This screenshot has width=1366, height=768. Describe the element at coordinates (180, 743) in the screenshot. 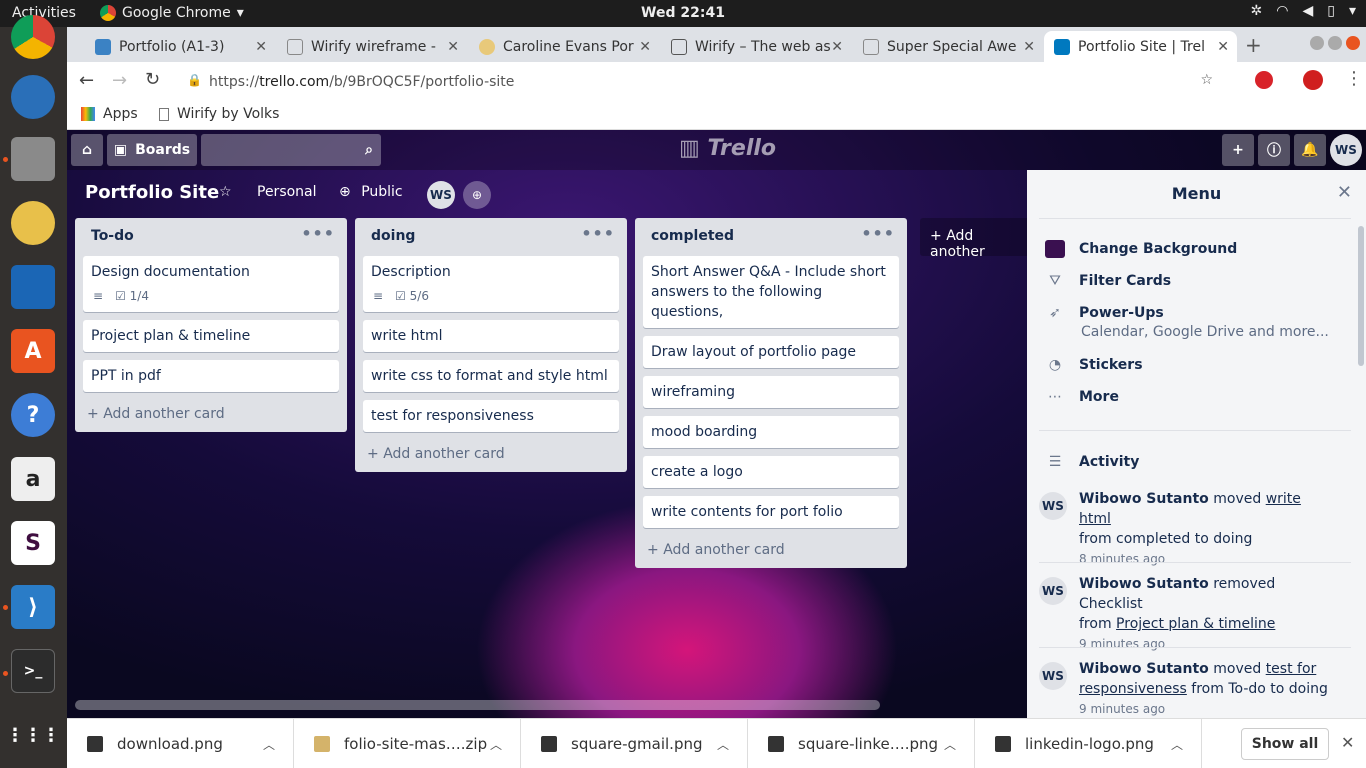

I see `download-item: download.png ︿` at that location.